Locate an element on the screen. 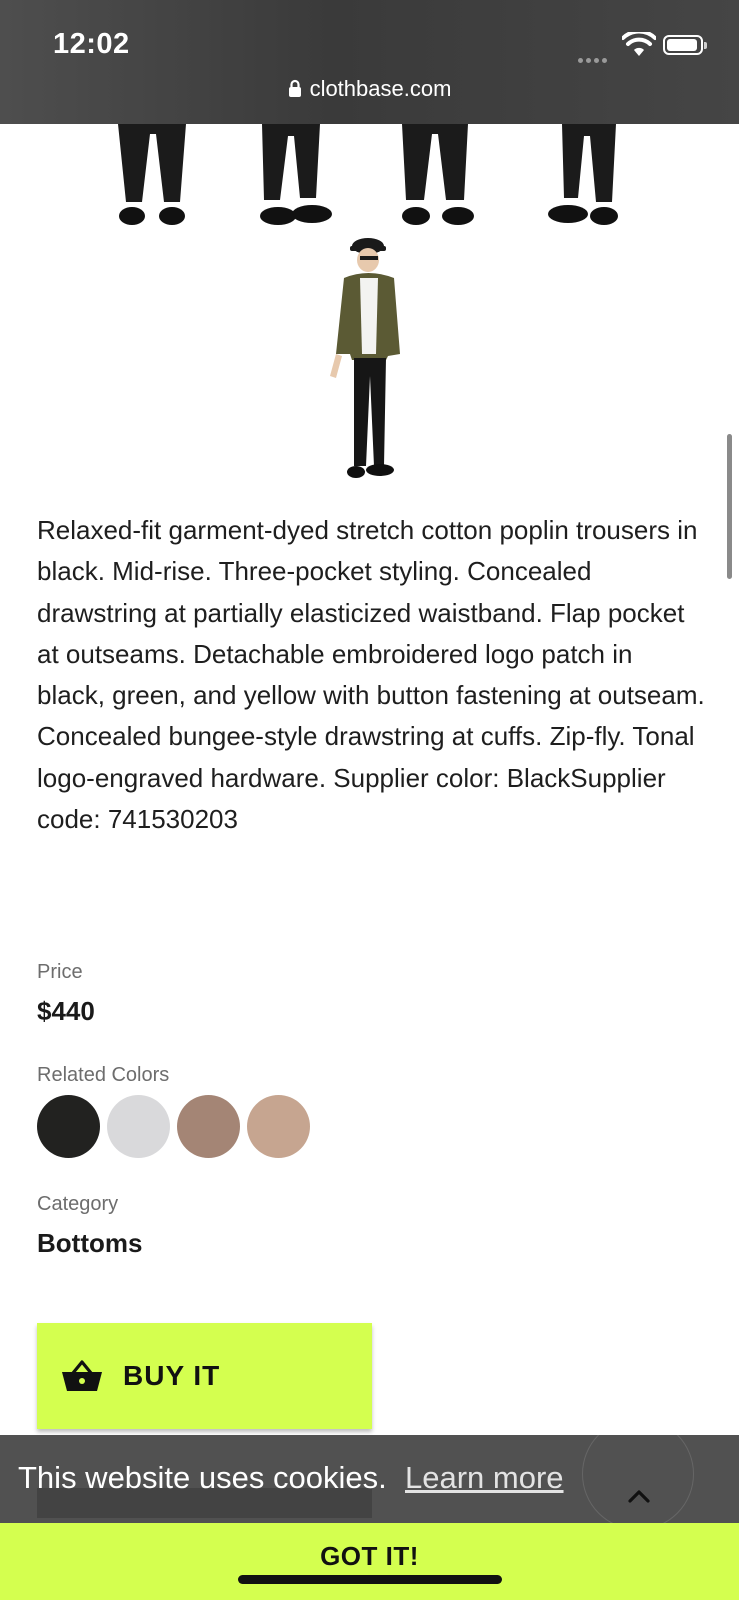  home-indicator is located at coordinates (370, 1579).